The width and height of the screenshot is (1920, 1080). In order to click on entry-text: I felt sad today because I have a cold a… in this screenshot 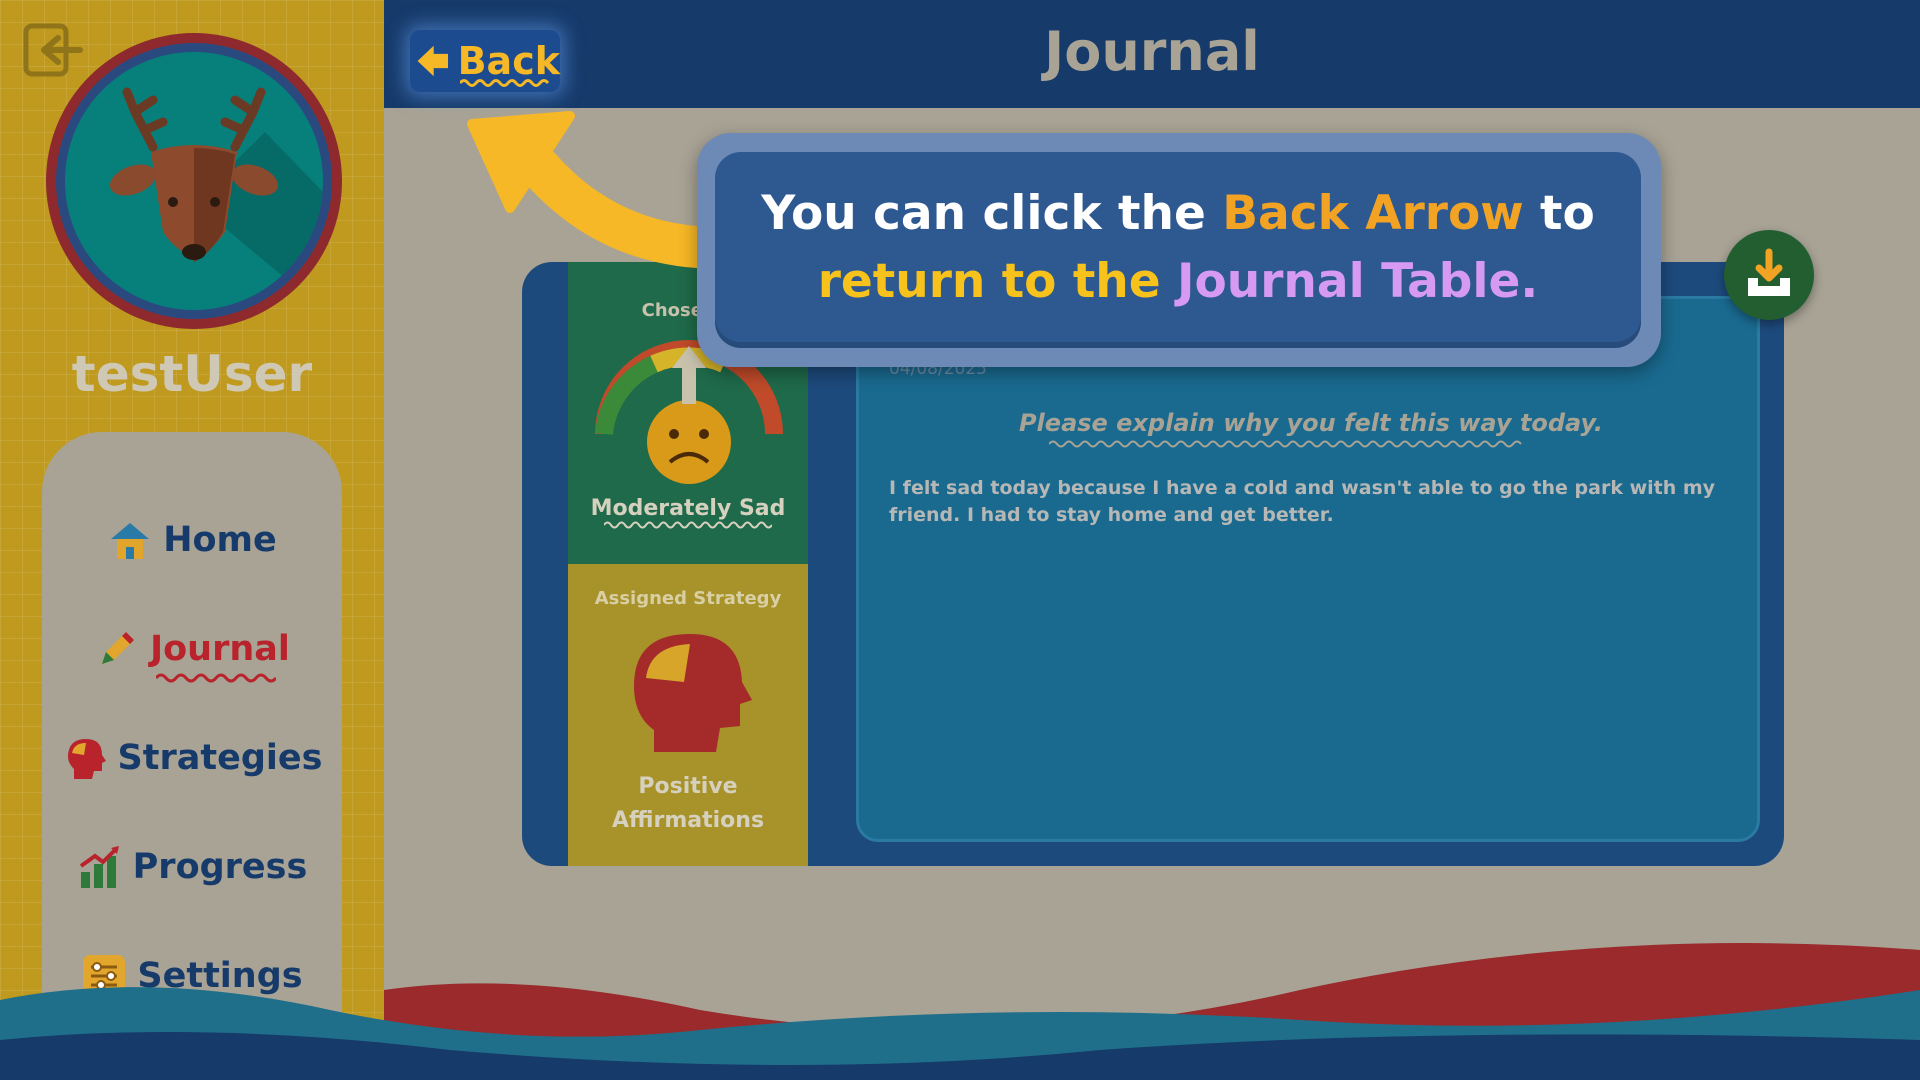, I will do `click(1302, 501)`.